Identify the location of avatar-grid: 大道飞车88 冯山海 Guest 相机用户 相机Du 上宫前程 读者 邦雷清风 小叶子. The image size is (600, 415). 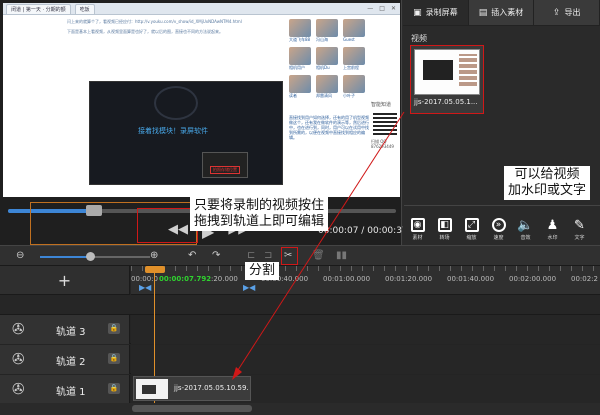
(329, 60).